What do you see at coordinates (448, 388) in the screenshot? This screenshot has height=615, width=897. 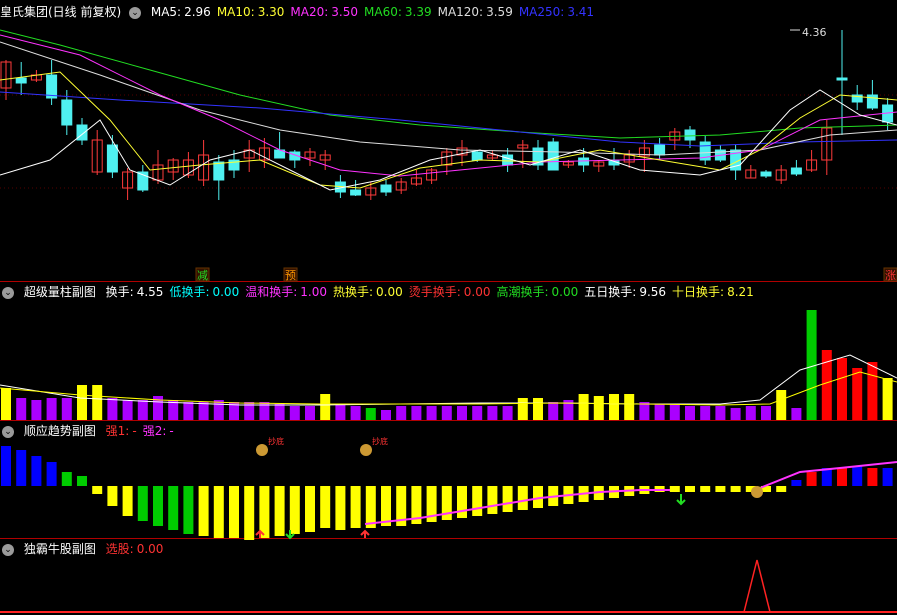 I see `turnover-10d-line` at bounding box center [448, 388].